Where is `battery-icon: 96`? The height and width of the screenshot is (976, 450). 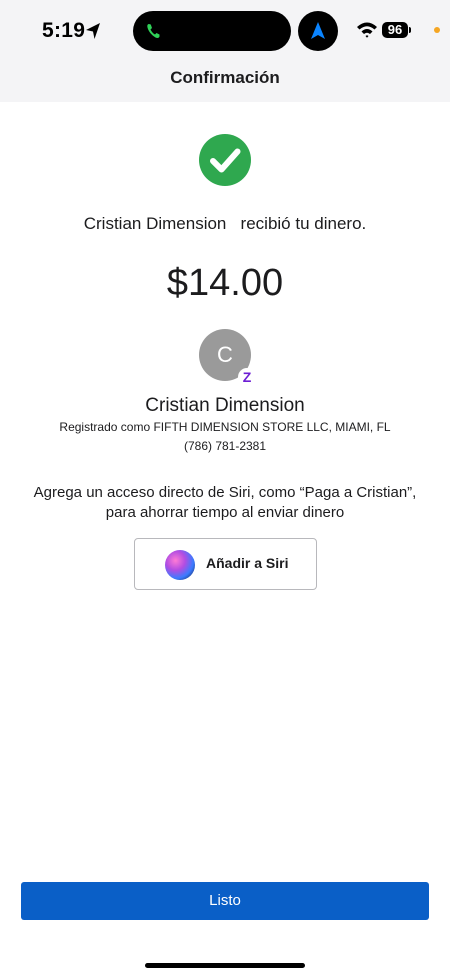
battery-icon: 96 is located at coordinates (397, 30).